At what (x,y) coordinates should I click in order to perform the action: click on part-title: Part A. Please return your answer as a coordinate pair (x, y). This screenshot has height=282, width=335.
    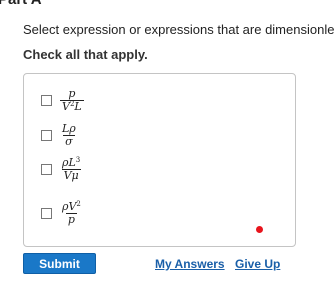
    Looking at the image, I should click on (21, 4).